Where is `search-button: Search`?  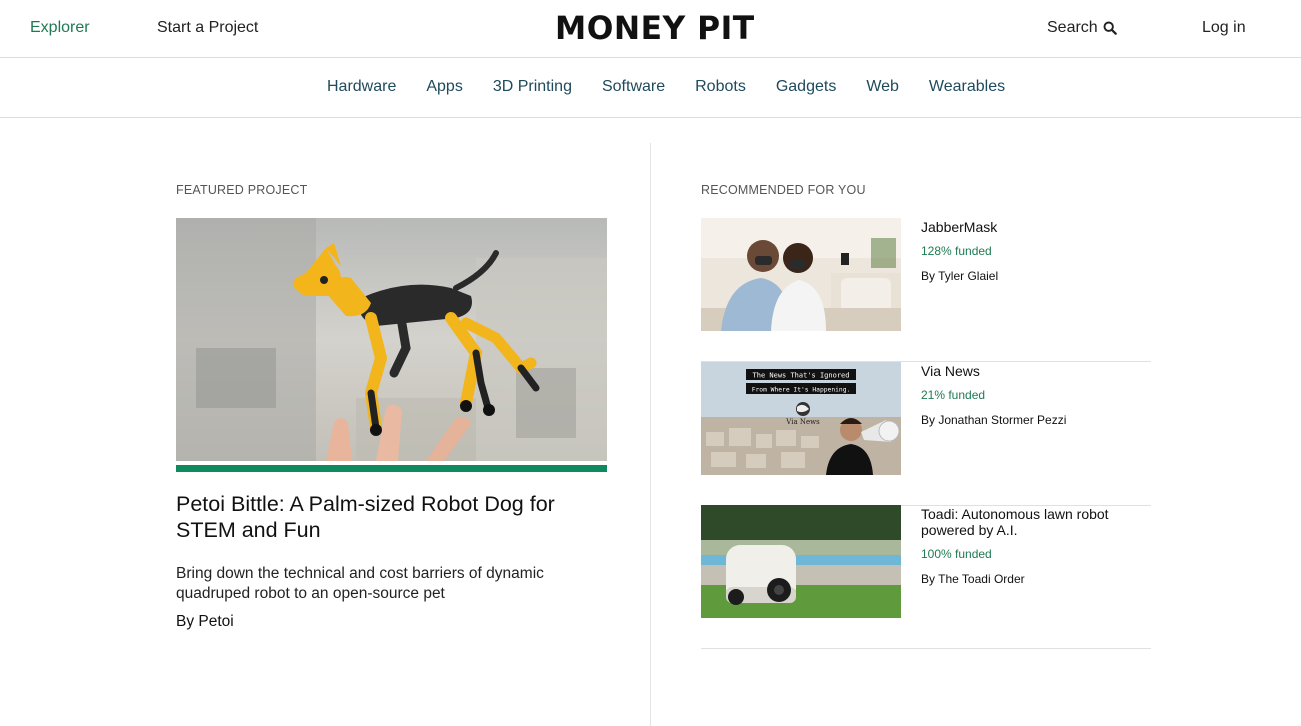 search-button: Search is located at coordinates (1082, 28).